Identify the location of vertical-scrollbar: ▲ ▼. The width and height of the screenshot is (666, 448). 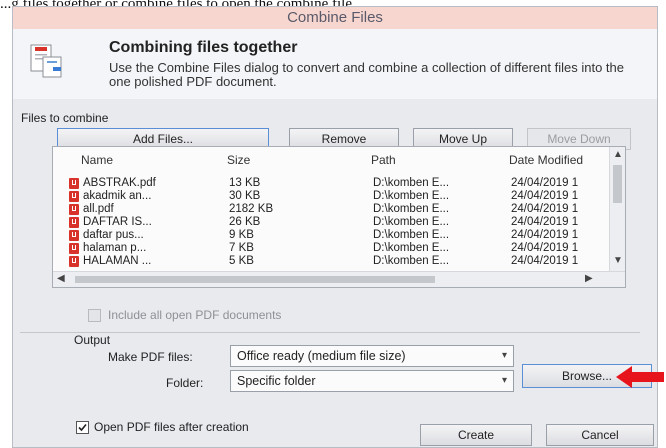
(617, 209).